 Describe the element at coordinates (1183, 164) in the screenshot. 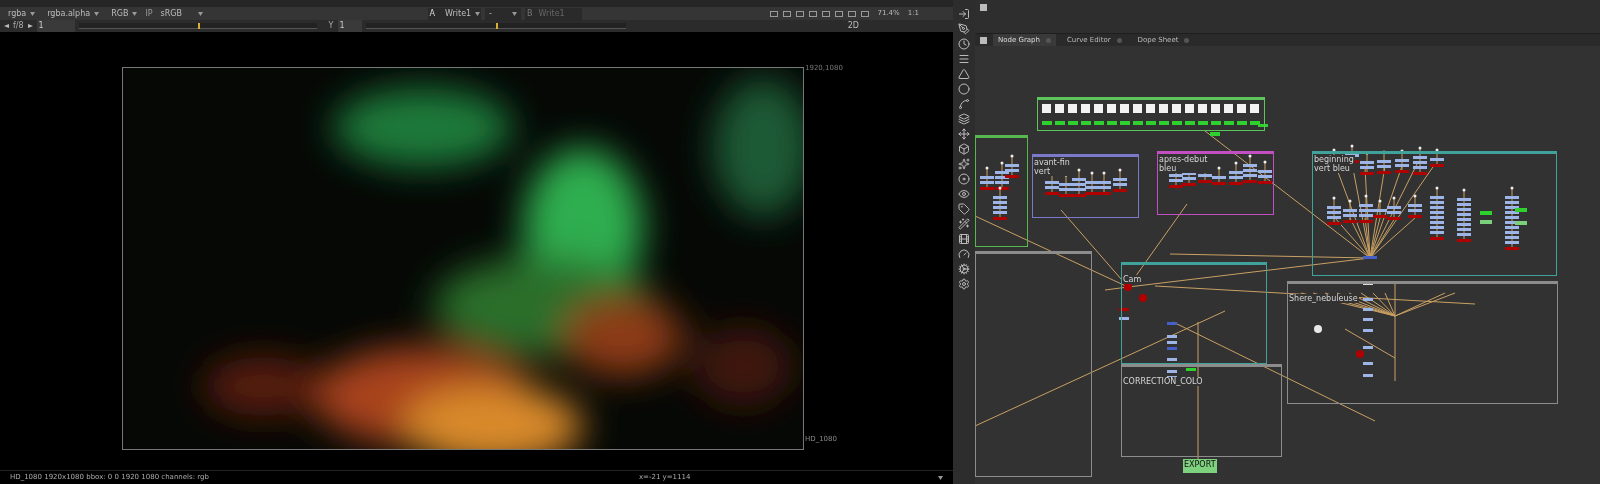

I see `backdrop-label: apres-debut bleu` at that location.